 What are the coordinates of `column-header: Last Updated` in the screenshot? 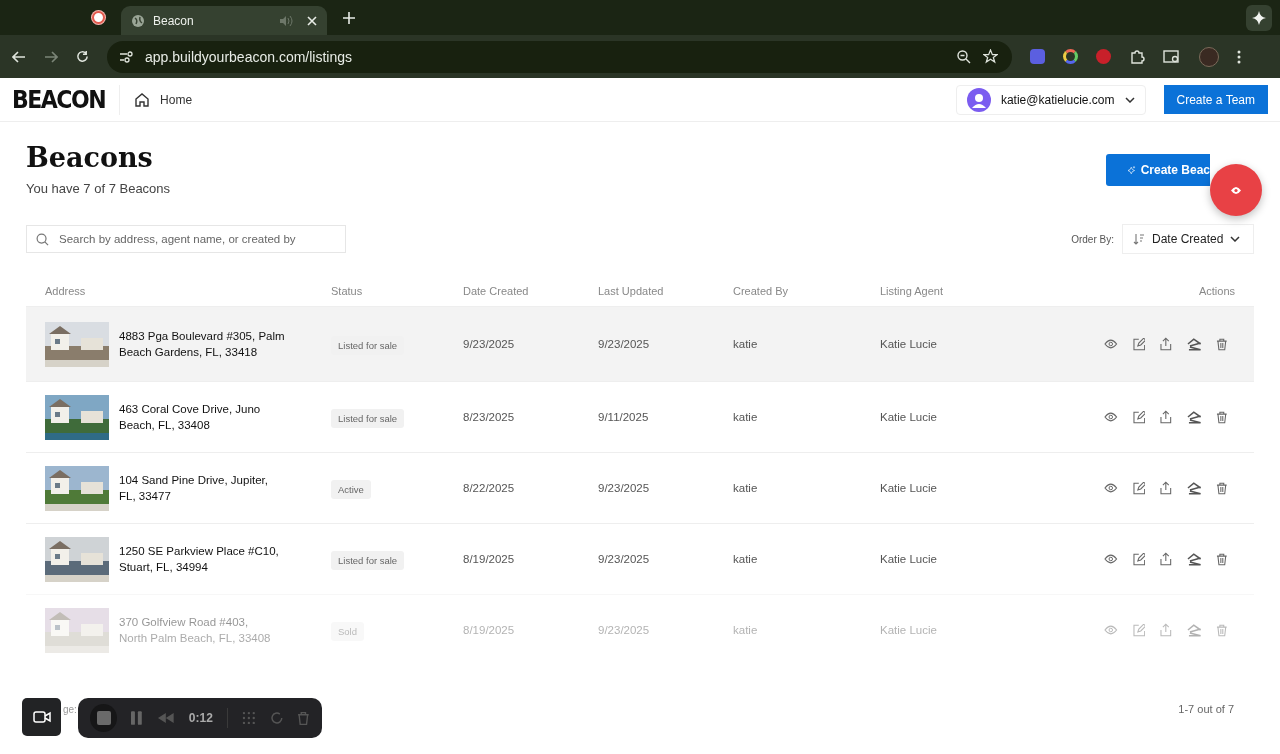 It's located at (631, 291).